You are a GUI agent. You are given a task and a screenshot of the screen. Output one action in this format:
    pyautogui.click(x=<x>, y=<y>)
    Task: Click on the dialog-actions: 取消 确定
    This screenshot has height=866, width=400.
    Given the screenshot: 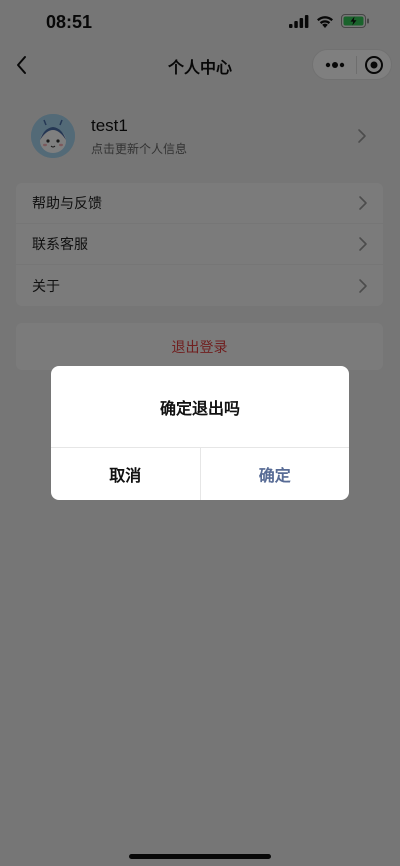 What is the action you would take?
    pyautogui.click(x=200, y=474)
    